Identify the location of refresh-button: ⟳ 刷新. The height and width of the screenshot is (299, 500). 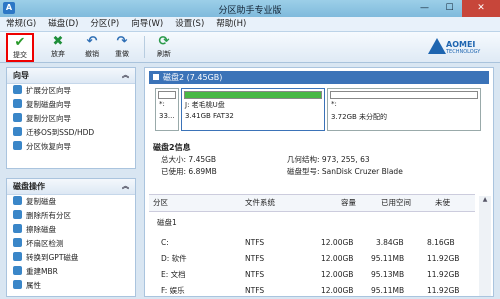
(164, 47).